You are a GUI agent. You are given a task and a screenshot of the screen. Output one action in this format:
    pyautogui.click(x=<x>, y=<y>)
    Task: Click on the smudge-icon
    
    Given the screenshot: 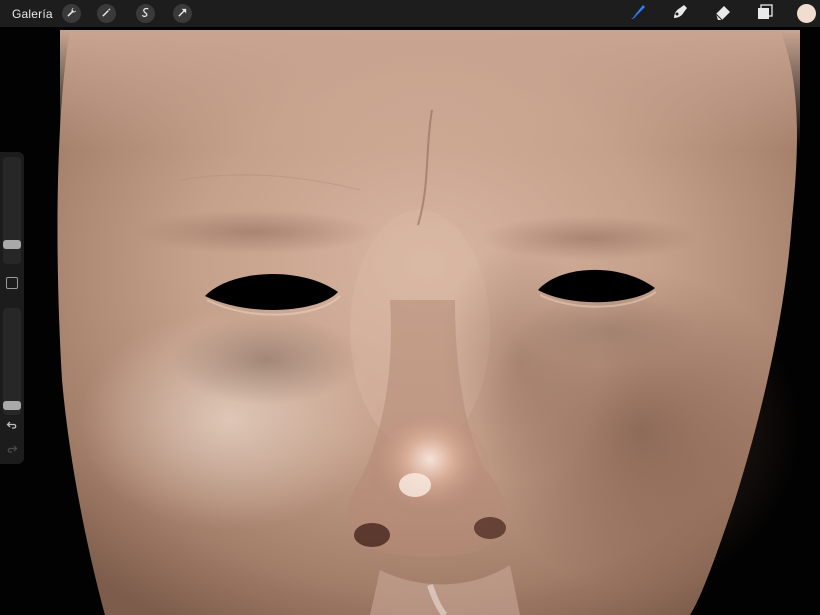 What is the action you would take?
    pyautogui.click(x=680, y=14)
    